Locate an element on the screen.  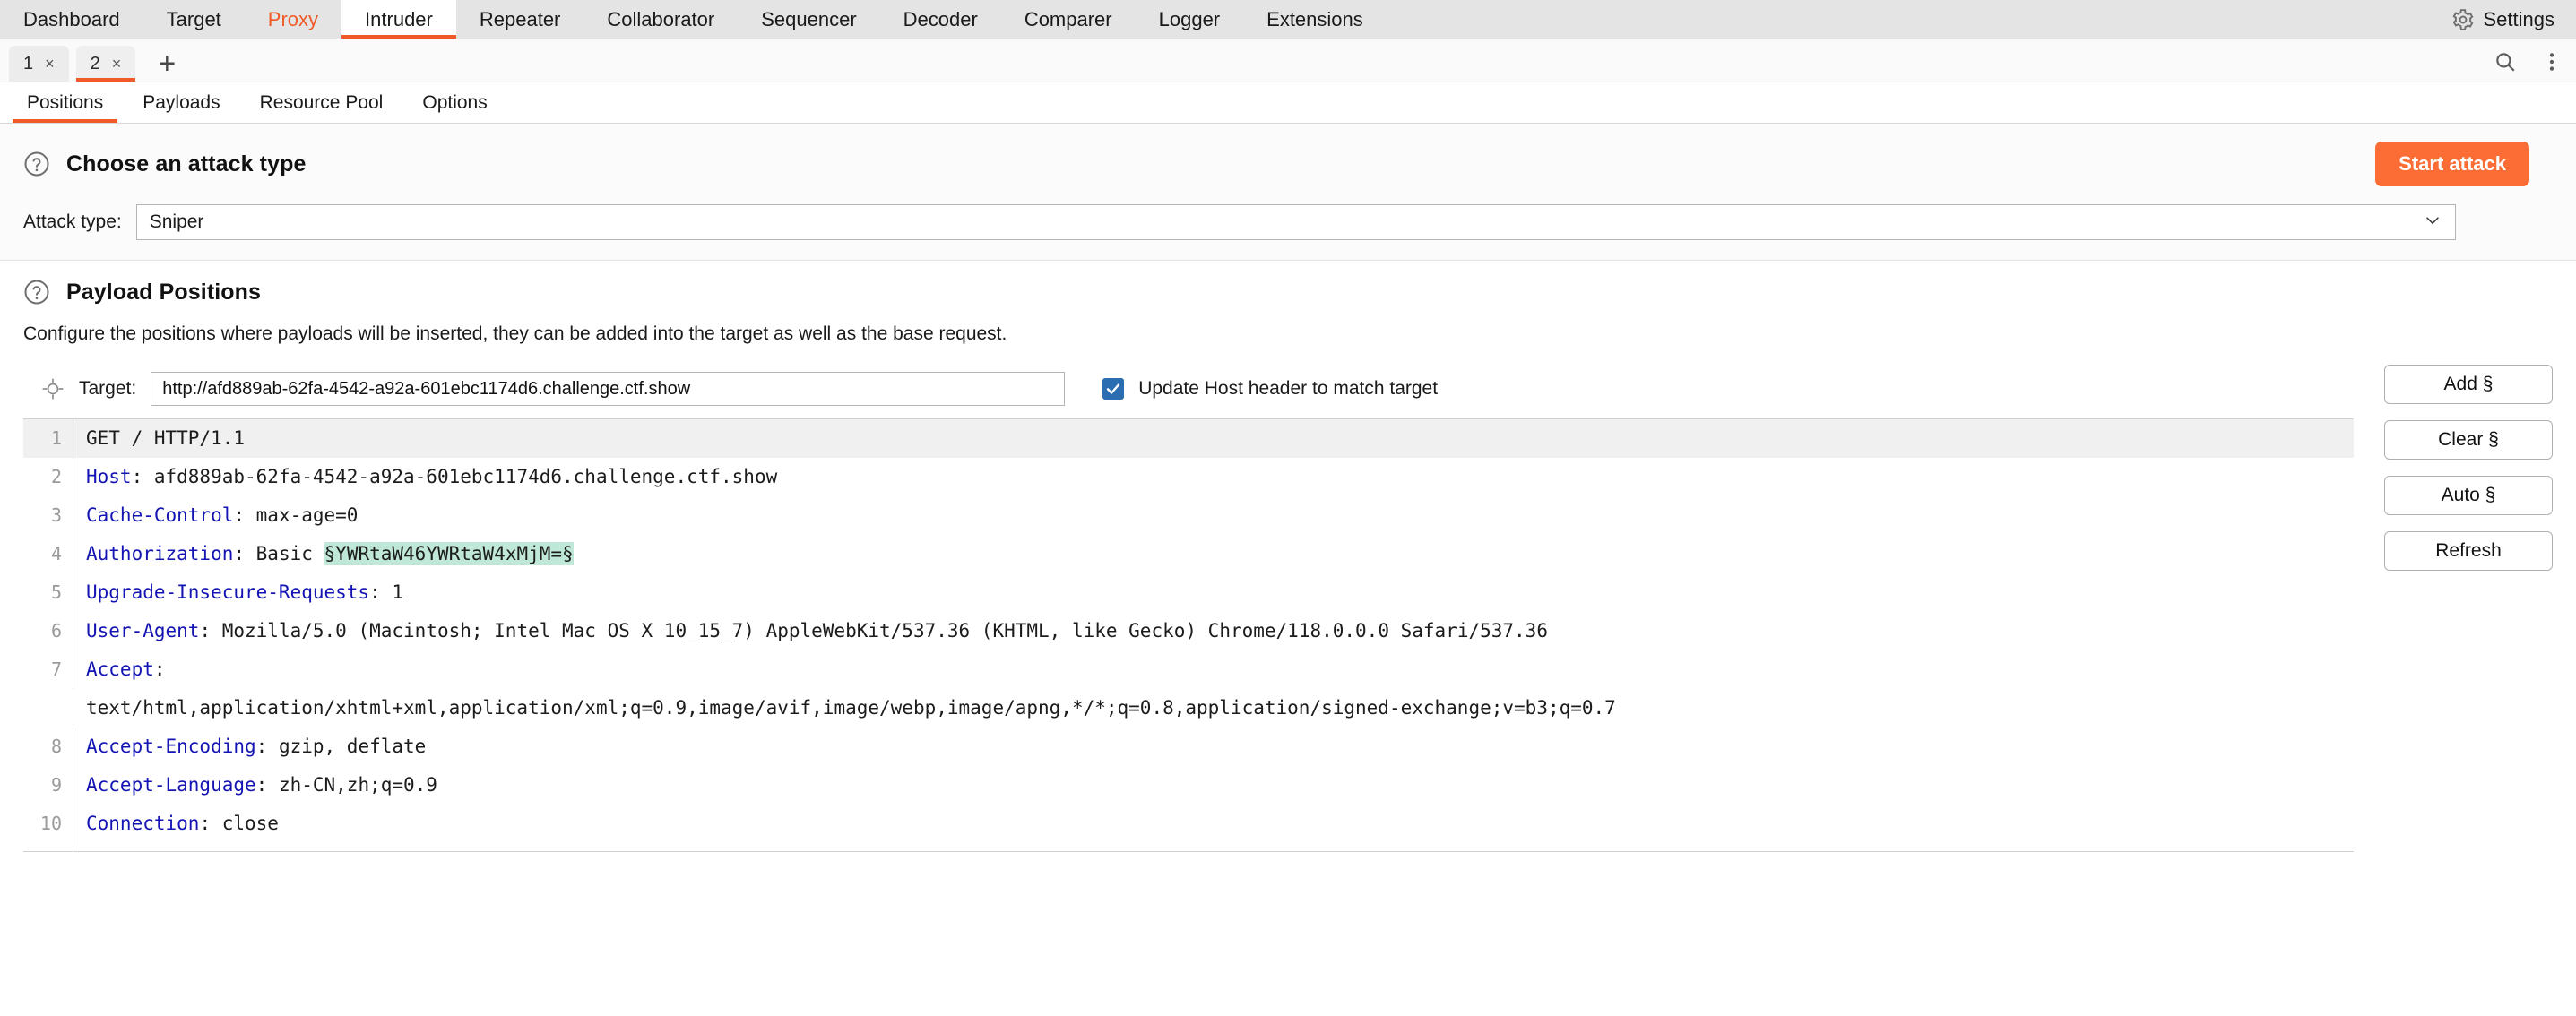
line-number: 8 is located at coordinates (48, 747).